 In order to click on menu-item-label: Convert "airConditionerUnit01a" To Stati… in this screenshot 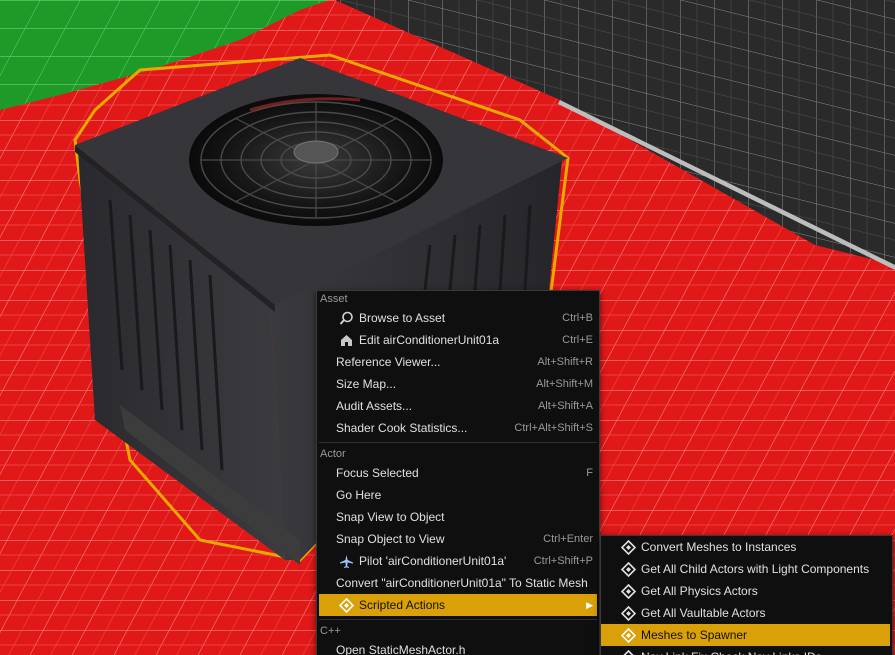, I will do `click(462, 583)`.